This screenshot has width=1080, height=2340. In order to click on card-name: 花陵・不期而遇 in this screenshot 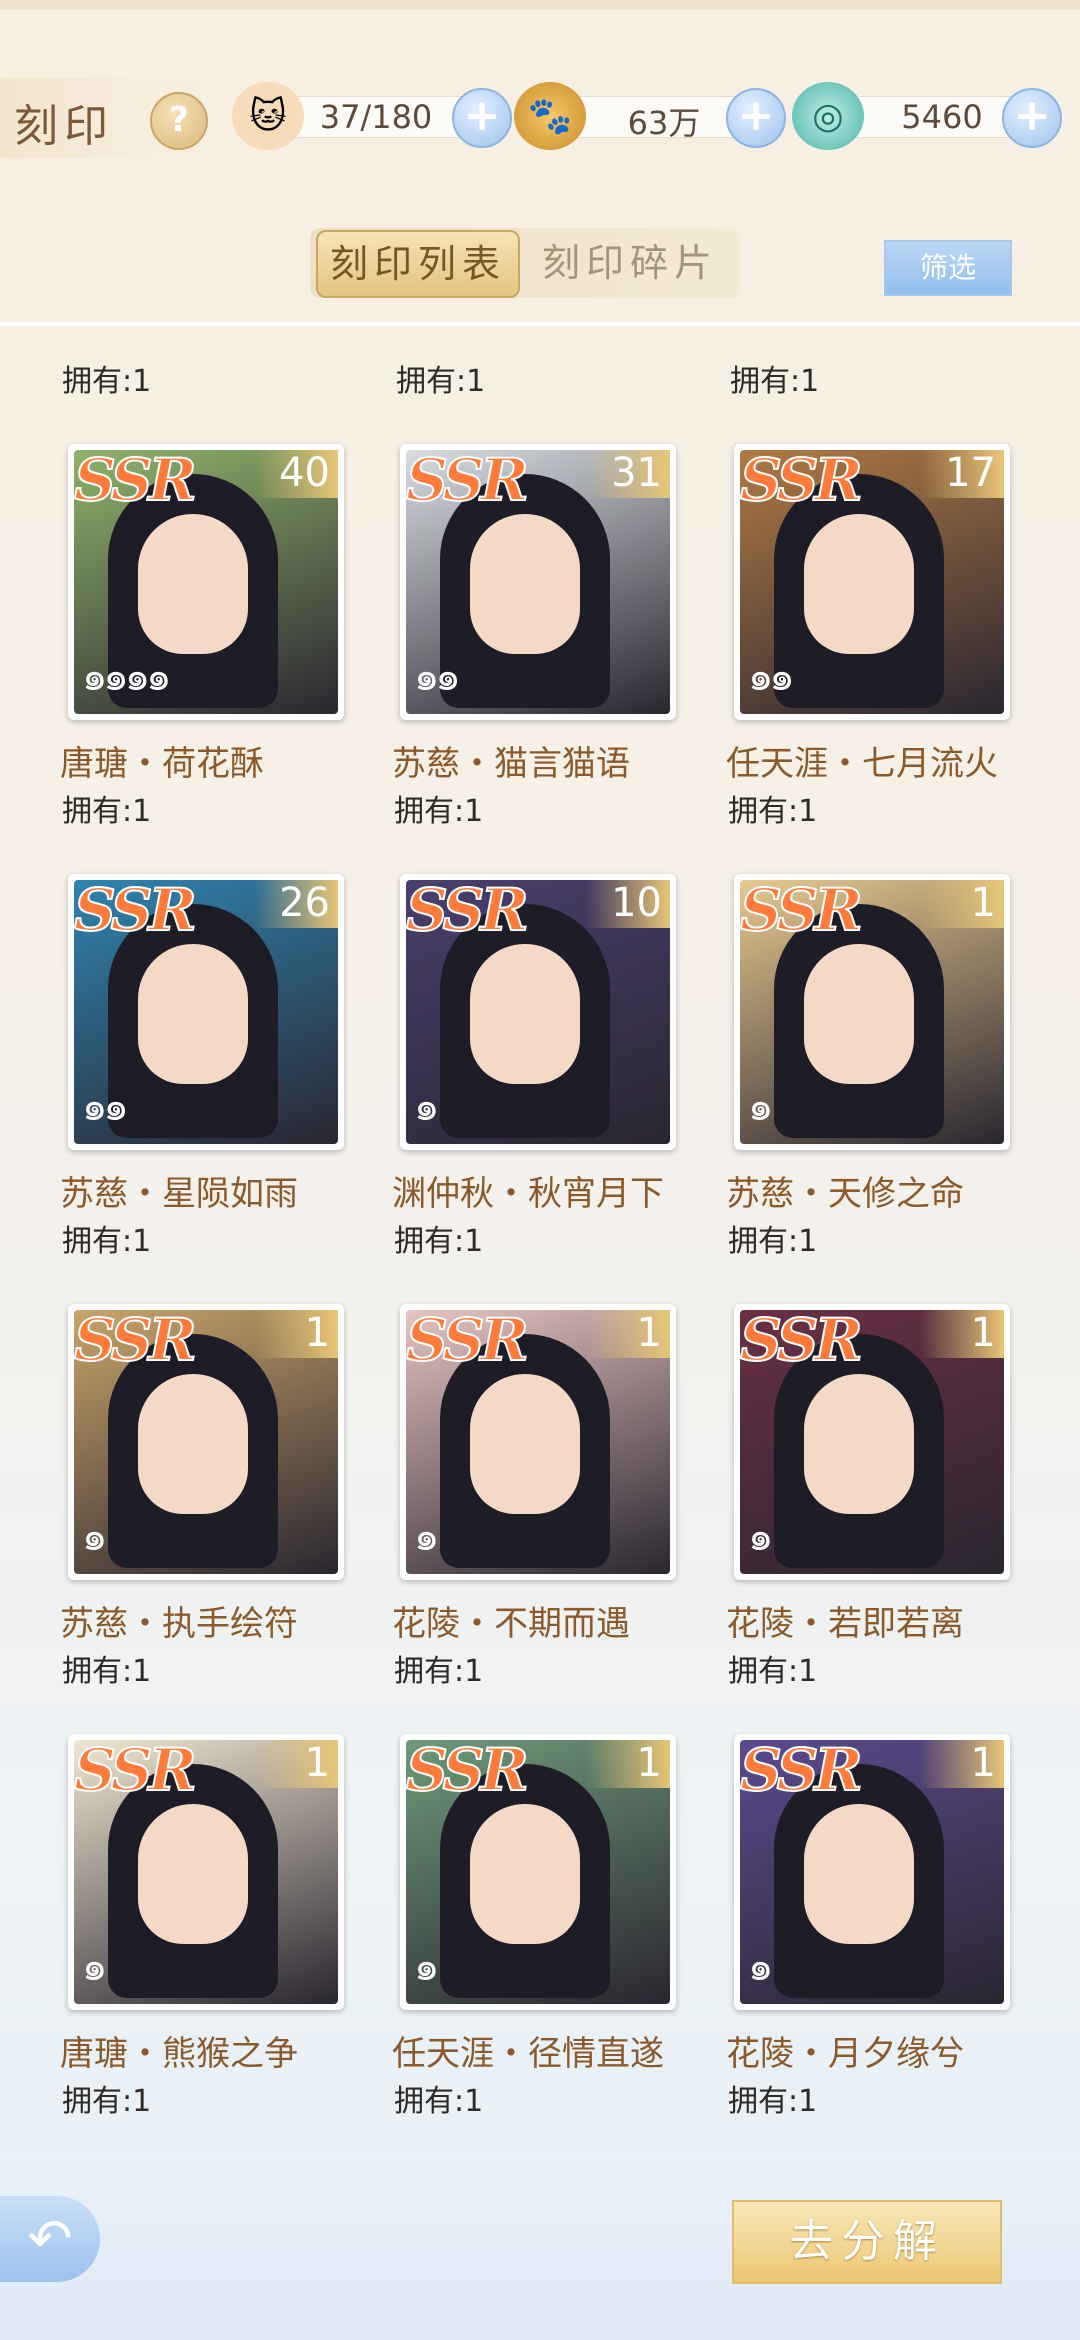, I will do `click(511, 1624)`.